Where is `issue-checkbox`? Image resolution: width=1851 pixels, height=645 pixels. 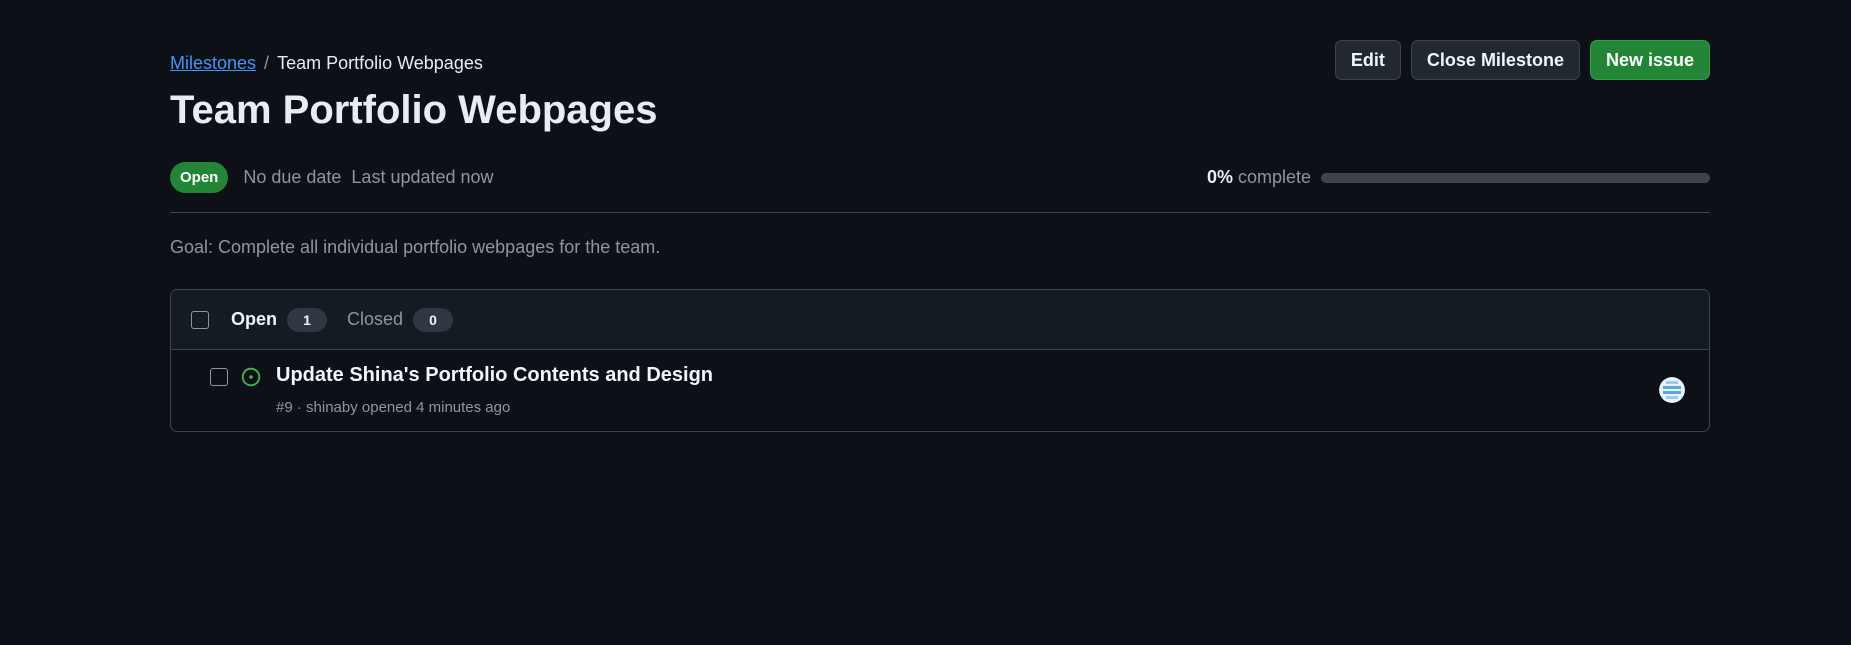
issue-checkbox is located at coordinates (219, 377).